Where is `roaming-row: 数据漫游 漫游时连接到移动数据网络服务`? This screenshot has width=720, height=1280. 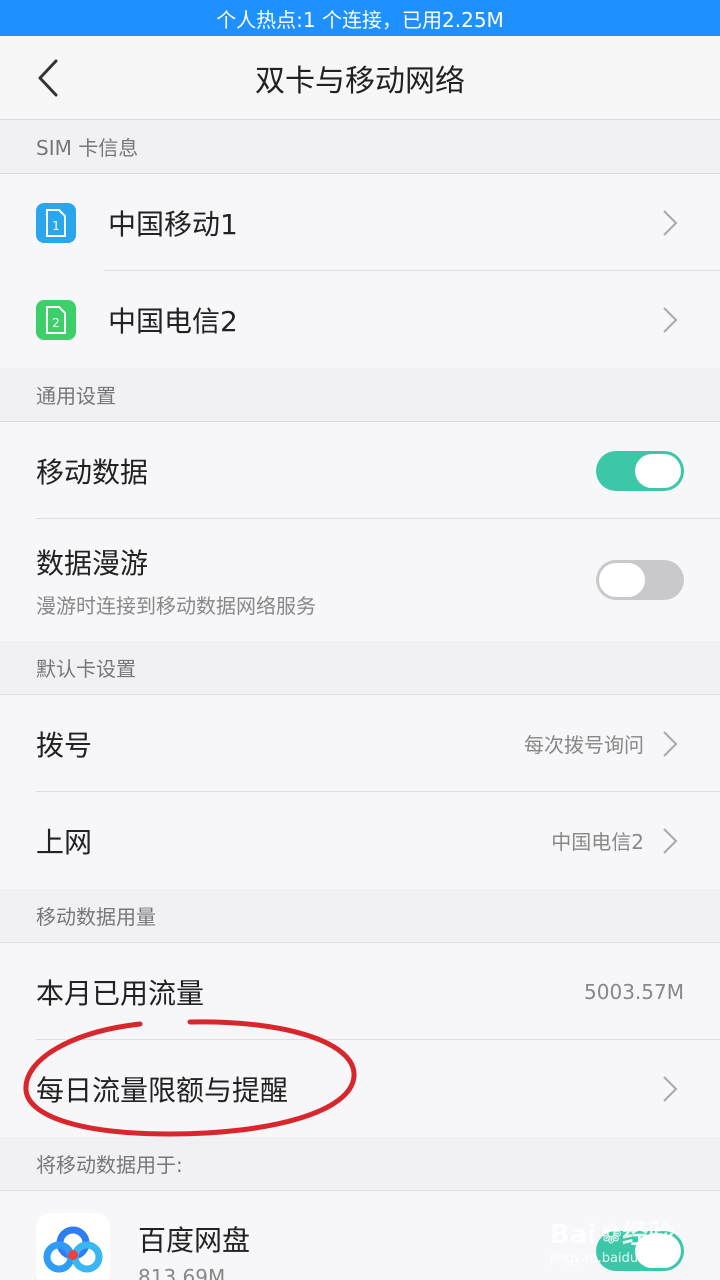
roaming-row: 数据漫游 漫游时连接到移动数据网络服务 is located at coordinates (360, 580).